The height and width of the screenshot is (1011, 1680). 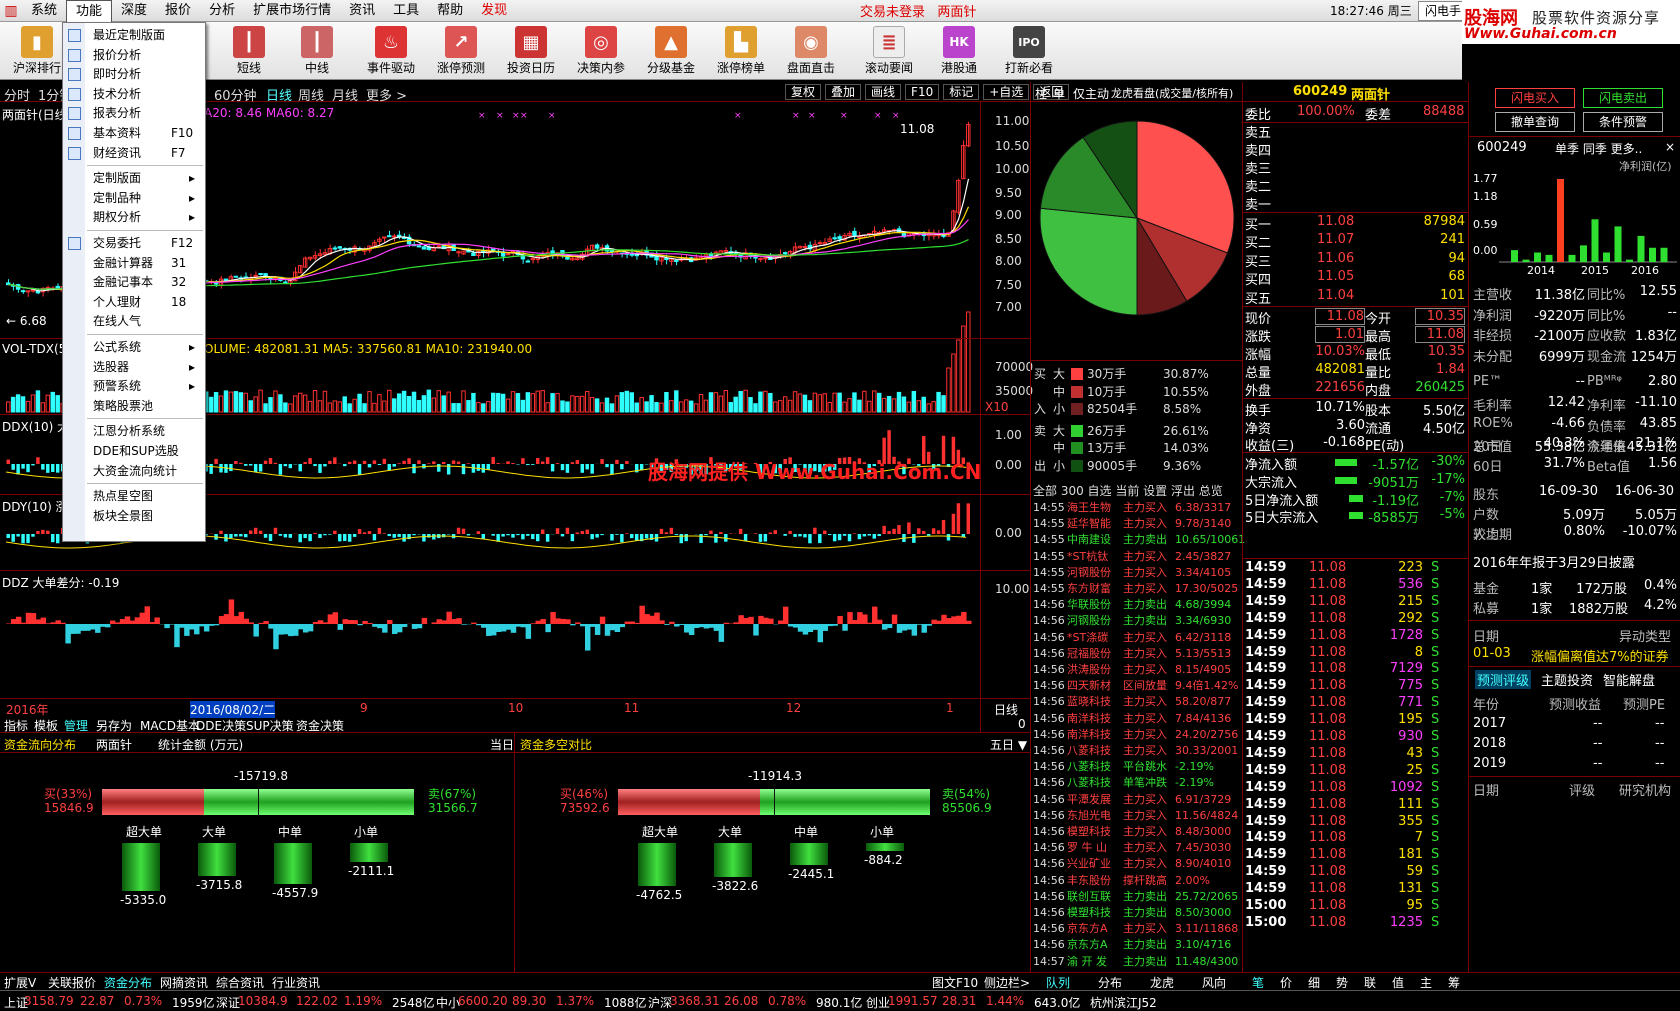 I want to click on bid-price: 11.06, so click(x=1335, y=258).